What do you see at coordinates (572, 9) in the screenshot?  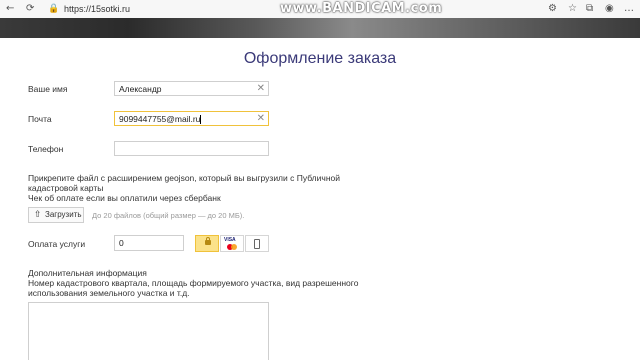 I see `favorite-star-icon: ☆` at bounding box center [572, 9].